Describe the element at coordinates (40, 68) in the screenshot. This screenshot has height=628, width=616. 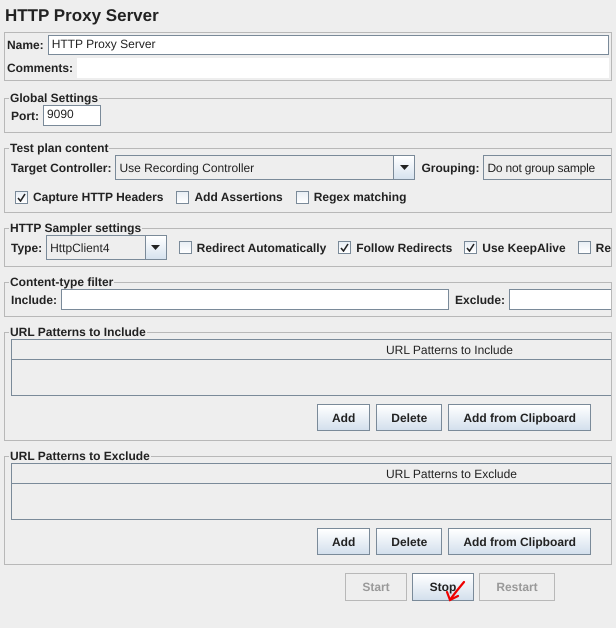
I see `field-label: Comments:` at that location.